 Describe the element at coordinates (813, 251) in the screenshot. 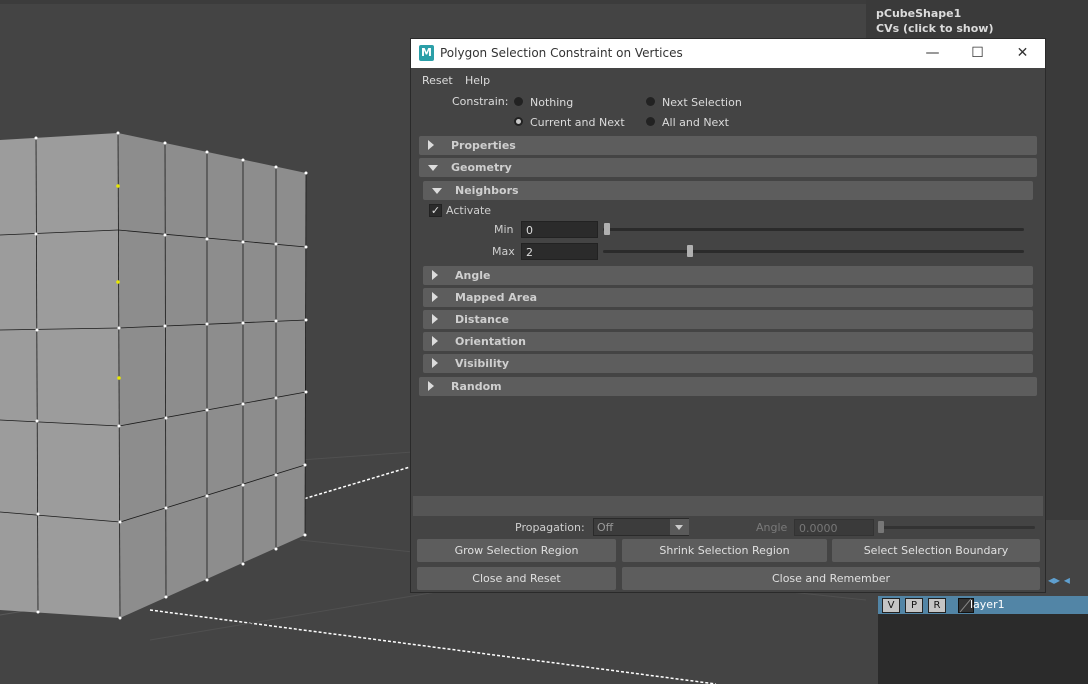

I see `max-slider-track` at that location.